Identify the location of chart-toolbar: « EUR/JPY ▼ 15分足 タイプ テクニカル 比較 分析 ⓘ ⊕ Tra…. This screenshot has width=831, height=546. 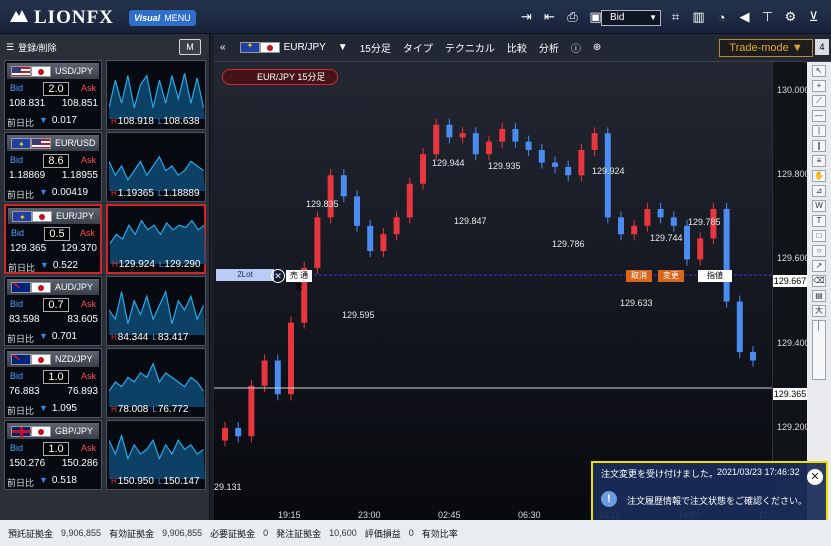
(522, 48).